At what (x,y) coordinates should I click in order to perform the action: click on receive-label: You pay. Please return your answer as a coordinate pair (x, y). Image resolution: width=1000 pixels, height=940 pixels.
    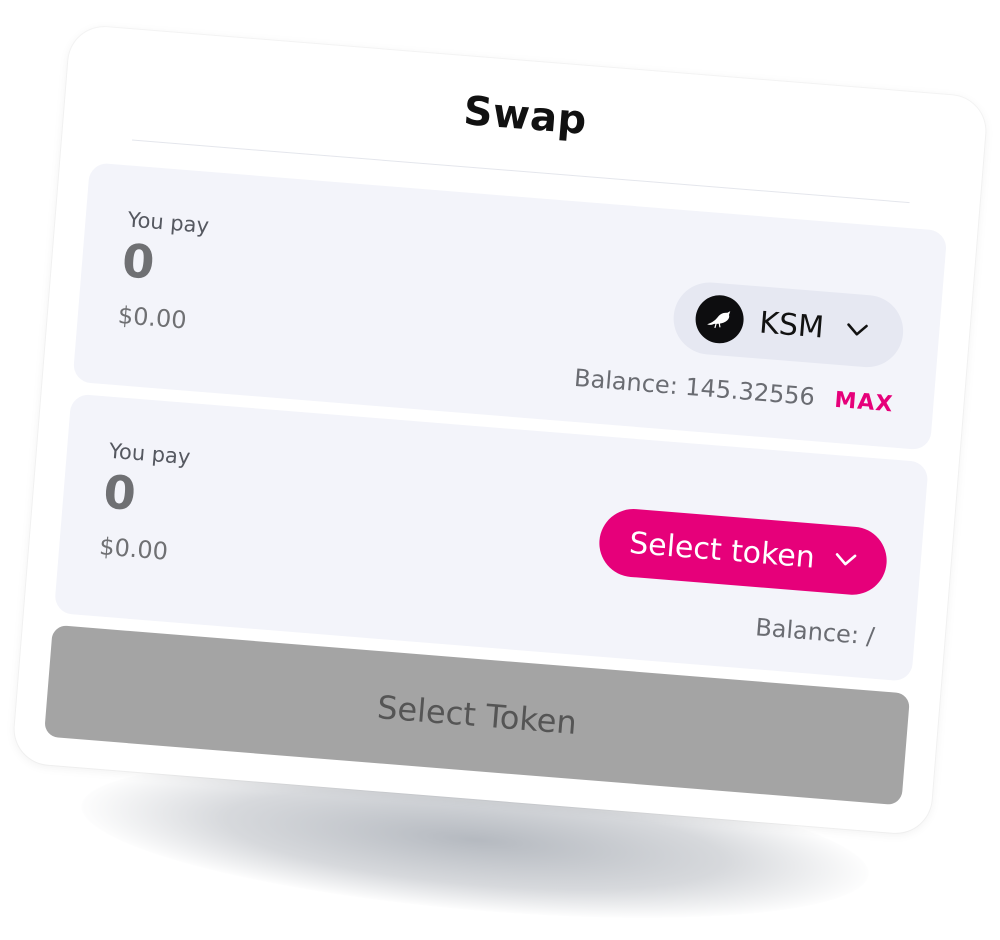
    Looking at the image, I should click on (150, 454).